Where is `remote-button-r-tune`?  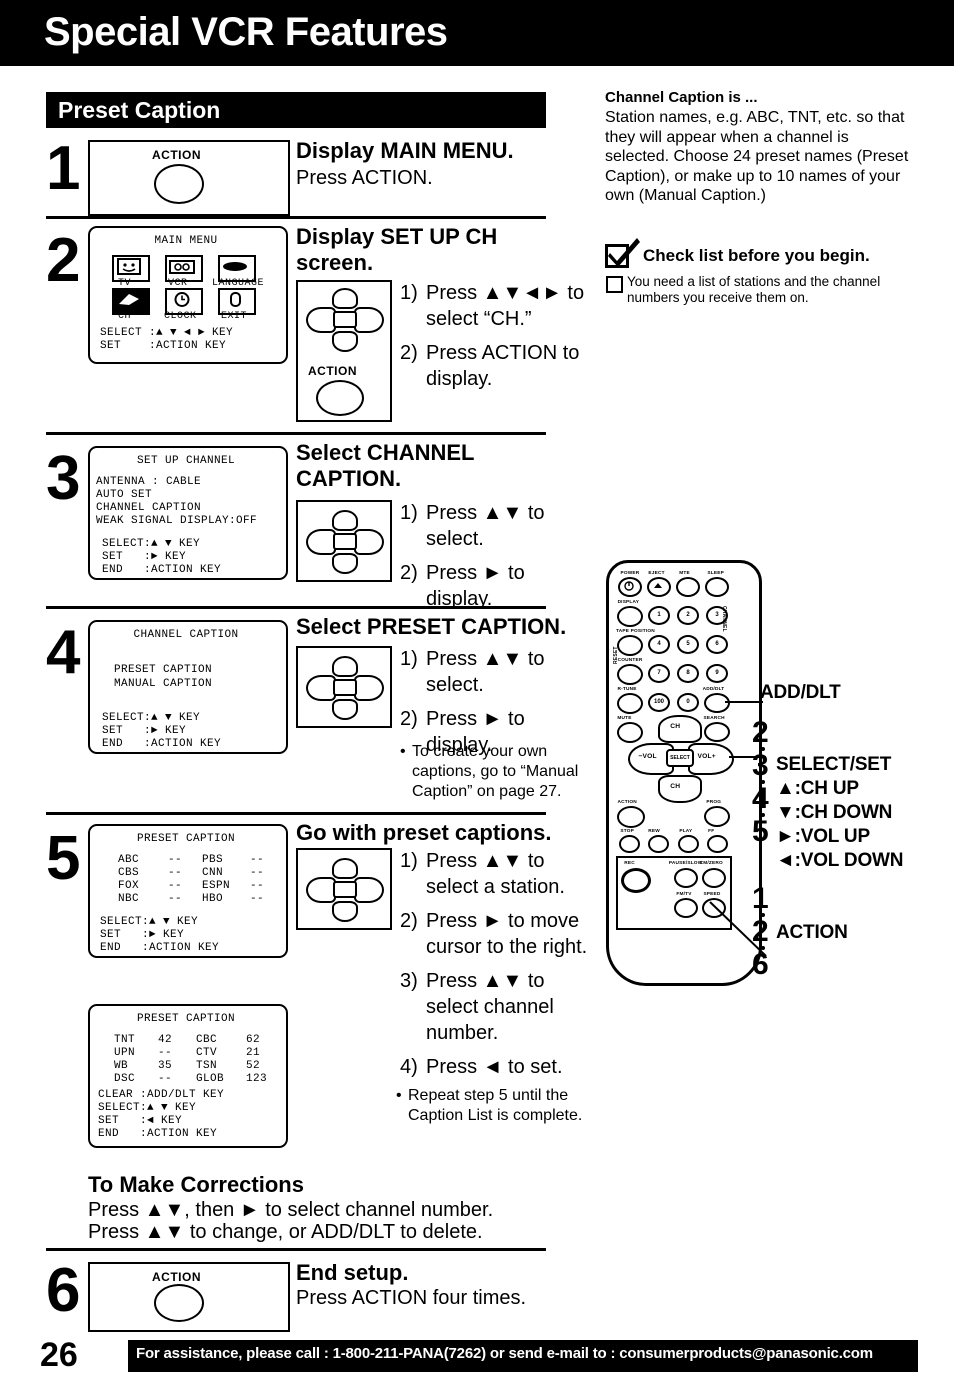
remote-button-r-tune is located at coordinates (630, 703).